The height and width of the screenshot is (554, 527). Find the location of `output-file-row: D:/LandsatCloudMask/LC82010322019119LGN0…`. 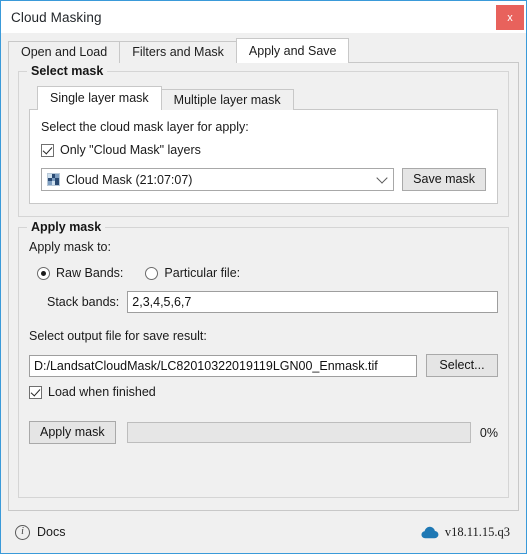

output-file-row: D:/LandsatCloudMask/LC82010322019119LGN0… is located at coordinates (263, 365).